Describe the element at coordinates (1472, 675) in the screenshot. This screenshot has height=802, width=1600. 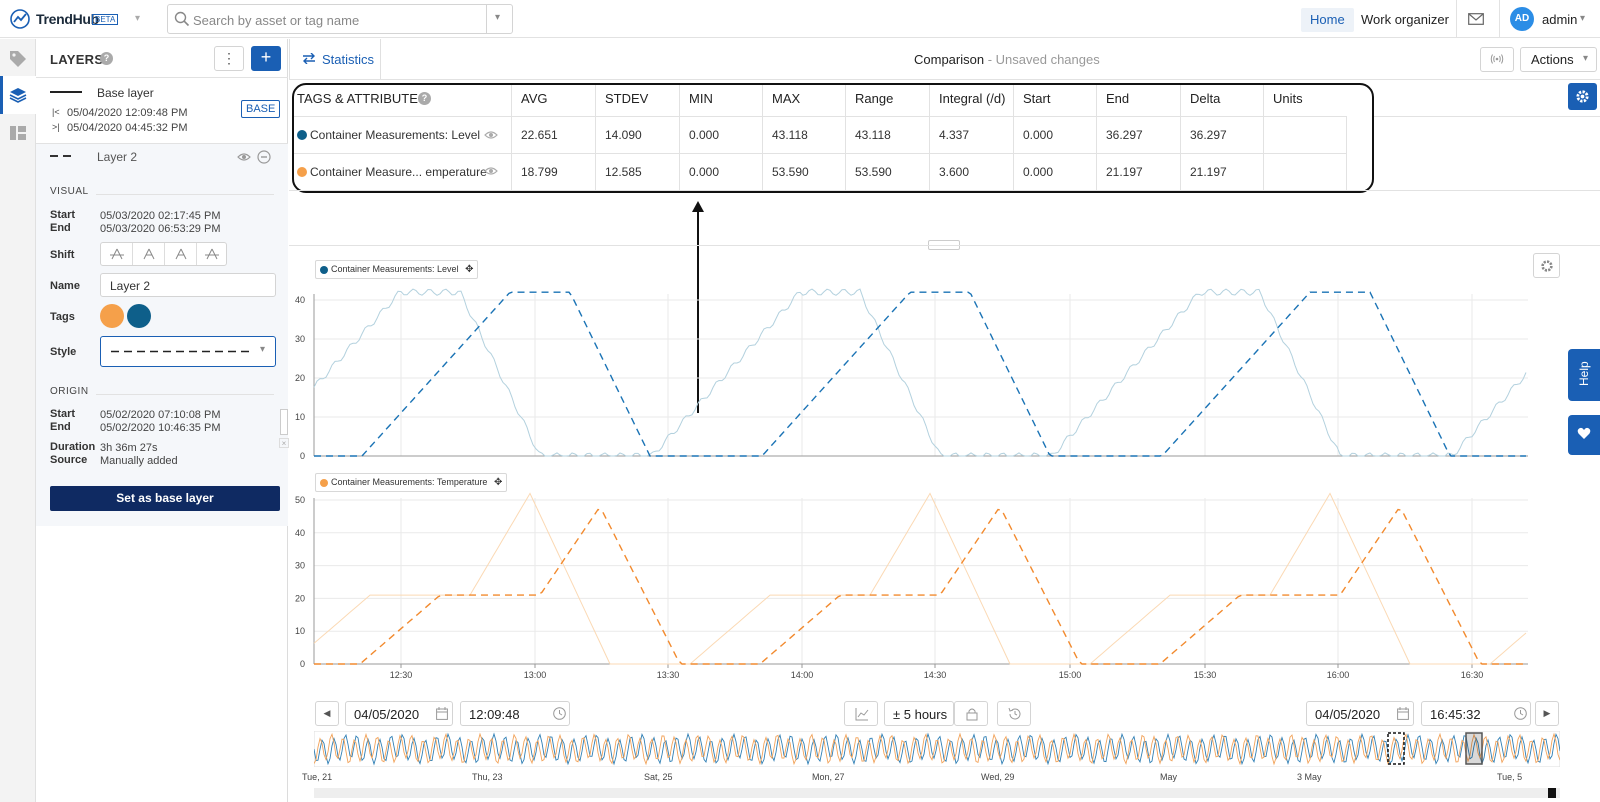
I see `x-tick-label: 16:30` at that location.